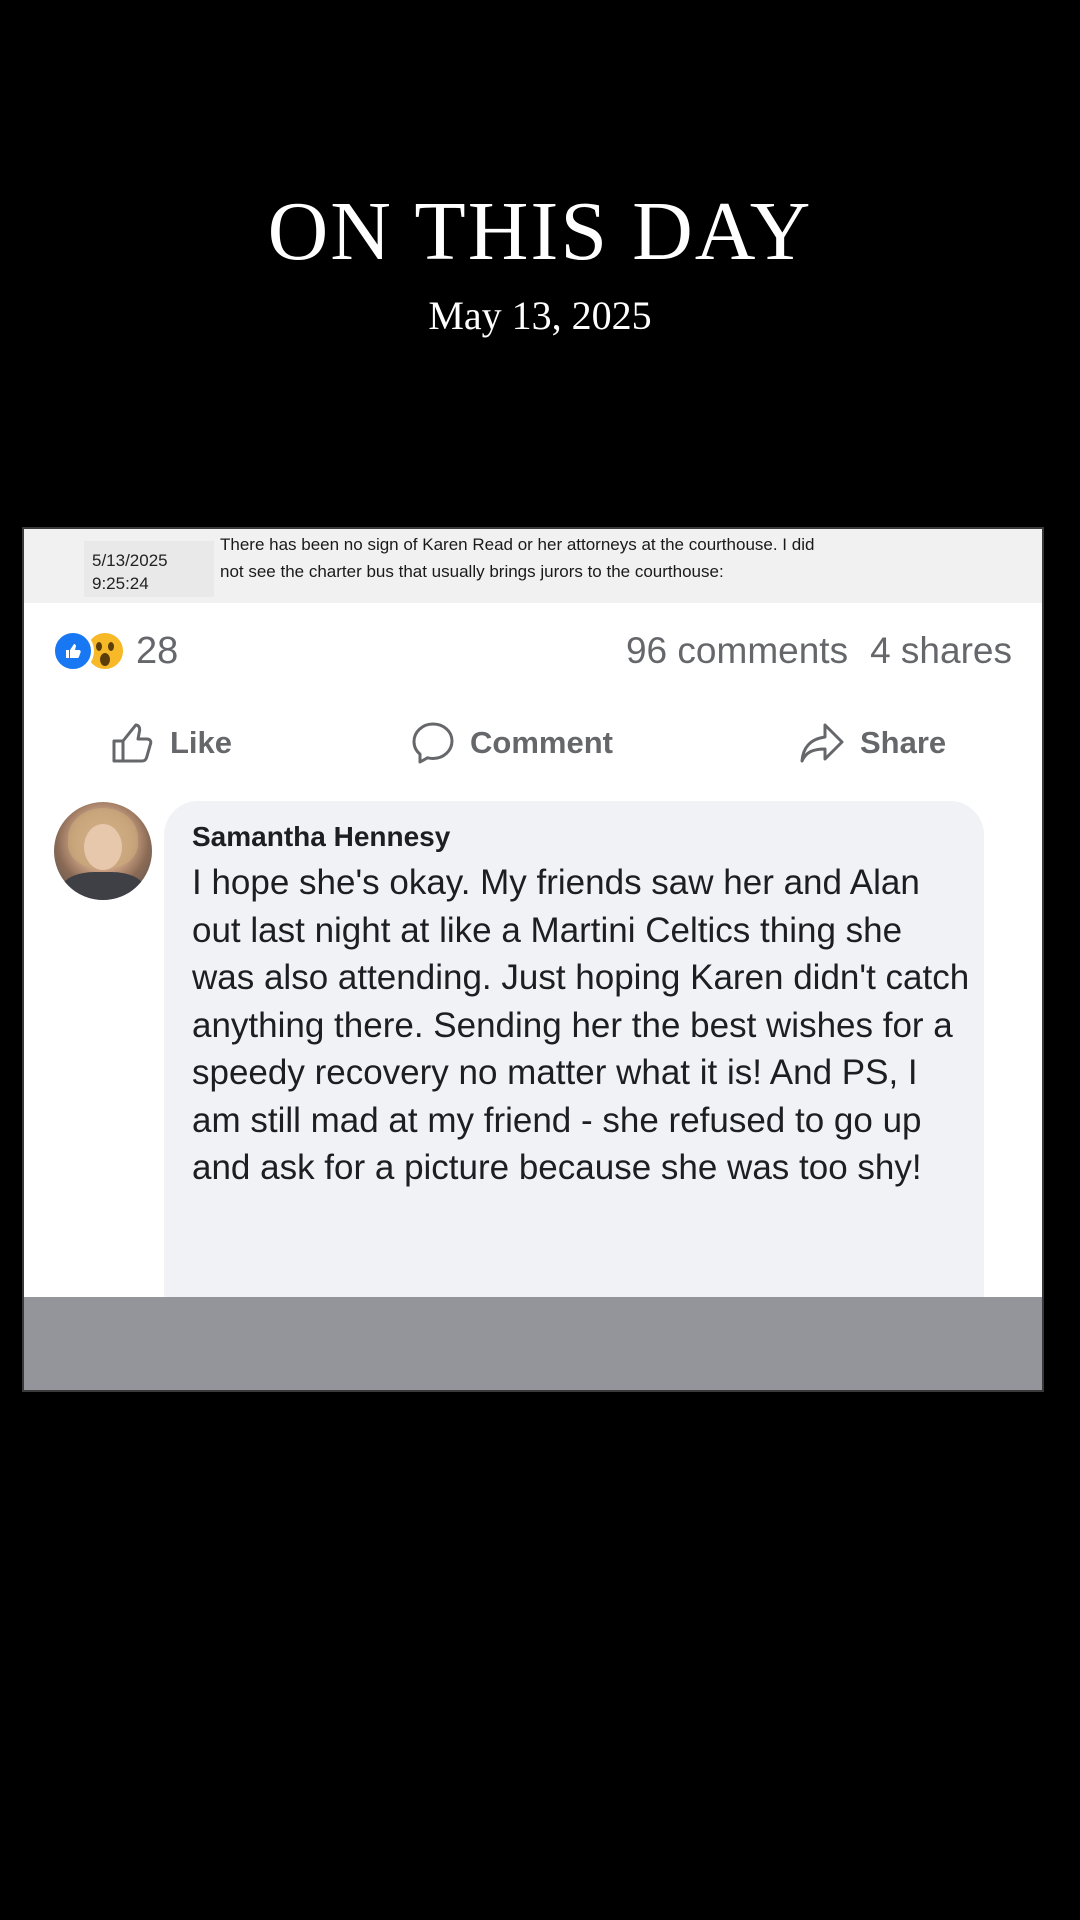 This screenshot has width=1080, height=1920. I want to click on share-icon, so click(822, 743).